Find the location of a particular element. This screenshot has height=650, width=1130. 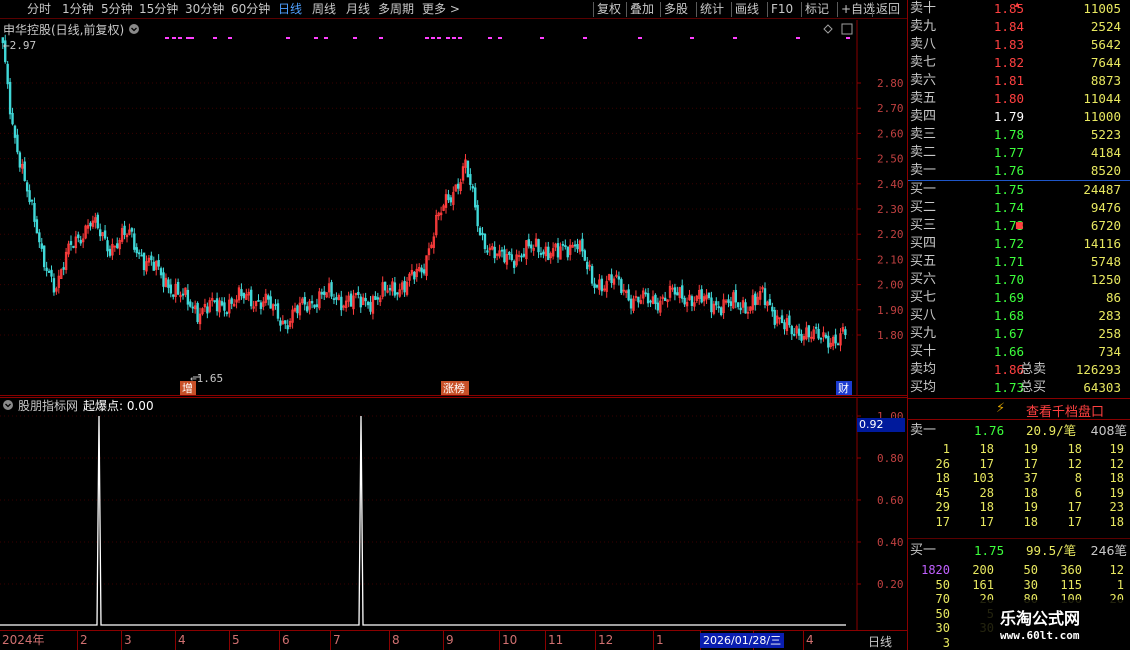

level-label: 卖六 is located at coordinates (923, 80).